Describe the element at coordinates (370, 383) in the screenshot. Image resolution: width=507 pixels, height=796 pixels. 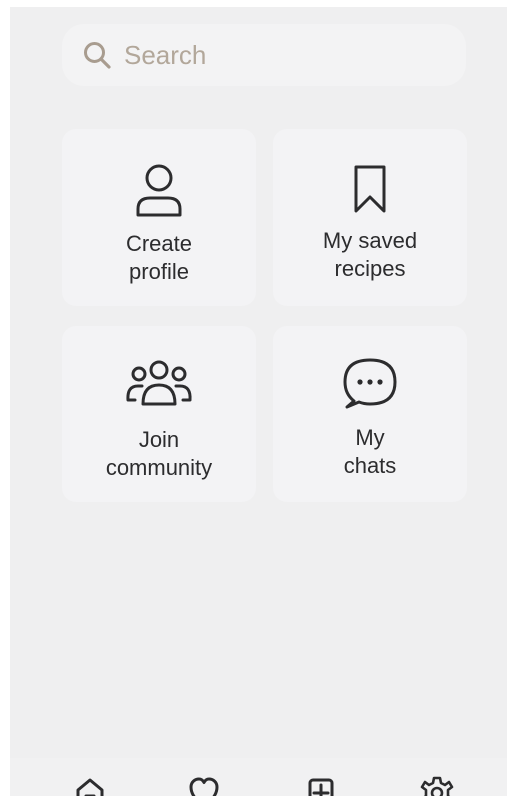
I see `chat-bubble-icon` at that location.